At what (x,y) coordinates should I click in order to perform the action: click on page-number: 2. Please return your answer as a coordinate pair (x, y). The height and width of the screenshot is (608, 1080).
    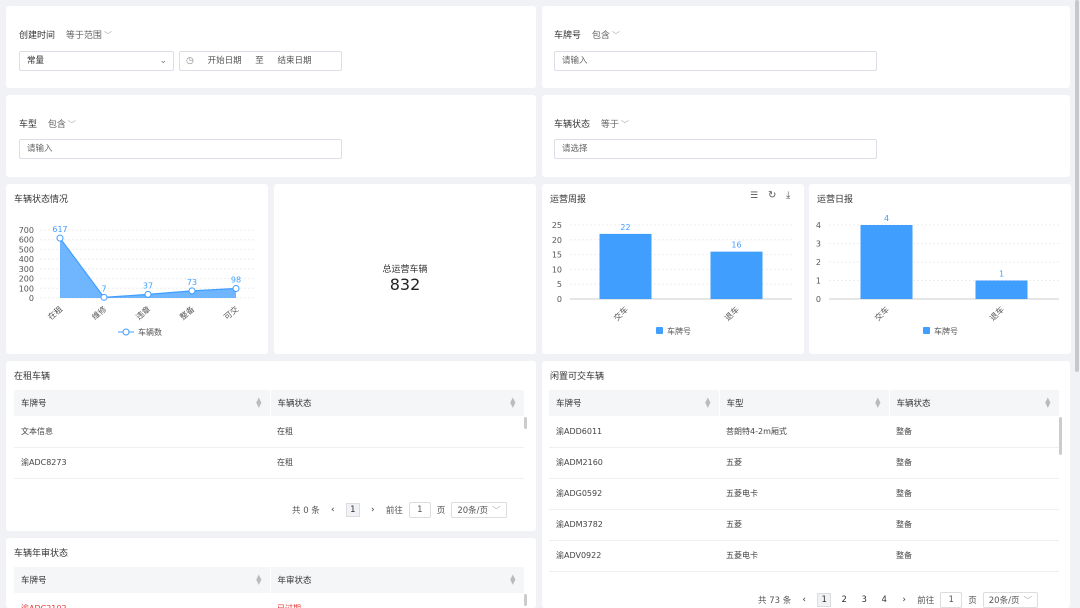
    Looking at the image, I should click on (844, 600).